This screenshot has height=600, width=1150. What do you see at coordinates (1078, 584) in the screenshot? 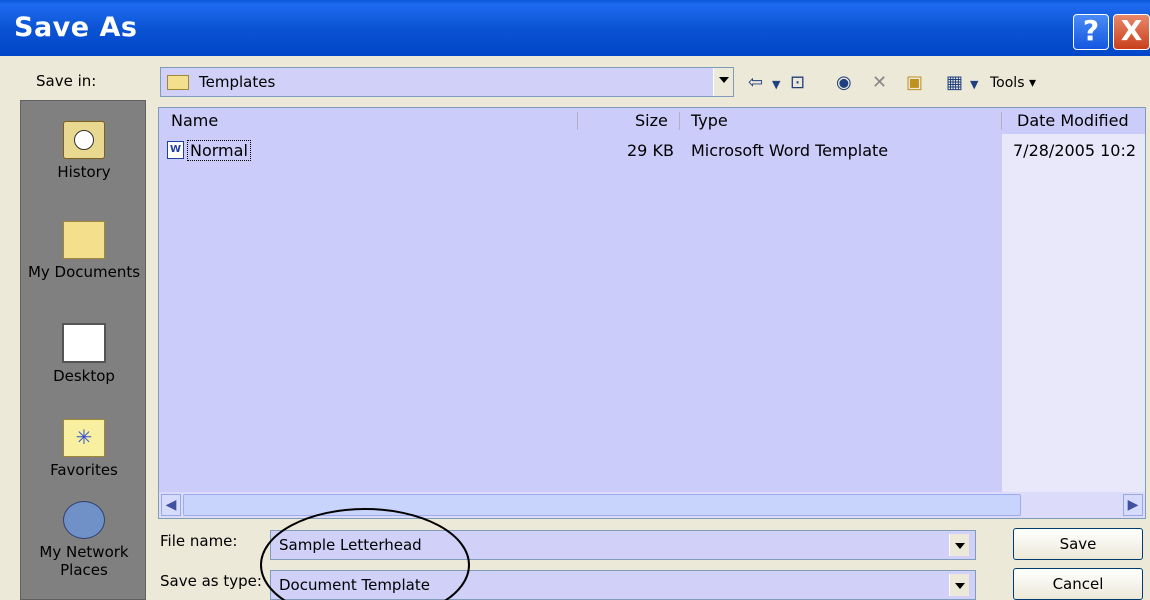
I see `cancel-button: Cancel` at bounding box center [1078, 584].